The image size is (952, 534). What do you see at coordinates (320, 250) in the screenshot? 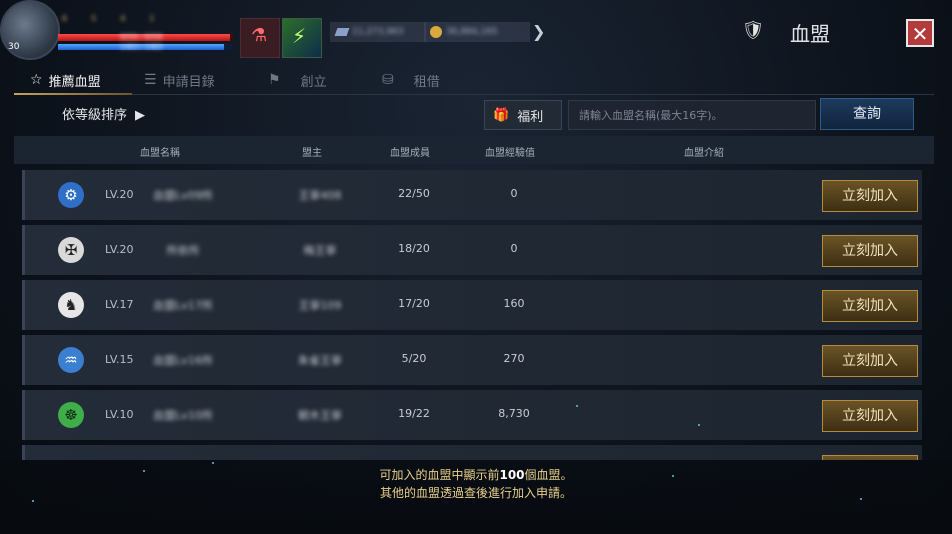
I see `clan-leader: 梅王寧` at bounding box center [320, 250].